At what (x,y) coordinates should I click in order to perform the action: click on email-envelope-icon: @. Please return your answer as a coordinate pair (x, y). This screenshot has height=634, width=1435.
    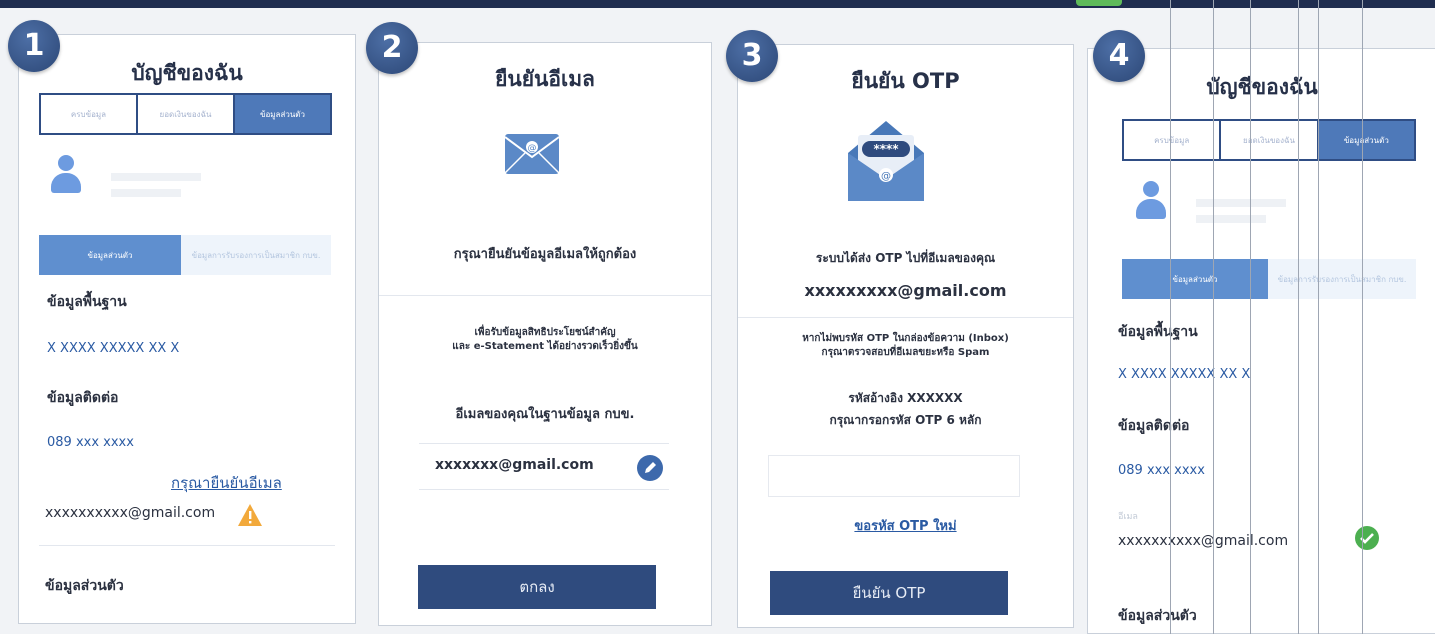
    Looking at the image, I should click on (532, 154).